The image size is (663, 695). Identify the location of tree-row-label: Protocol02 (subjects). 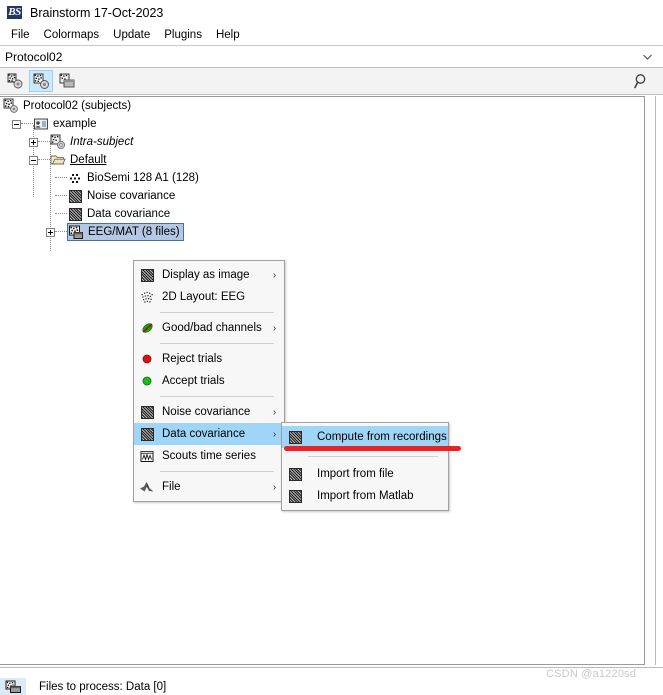
(77, 106).